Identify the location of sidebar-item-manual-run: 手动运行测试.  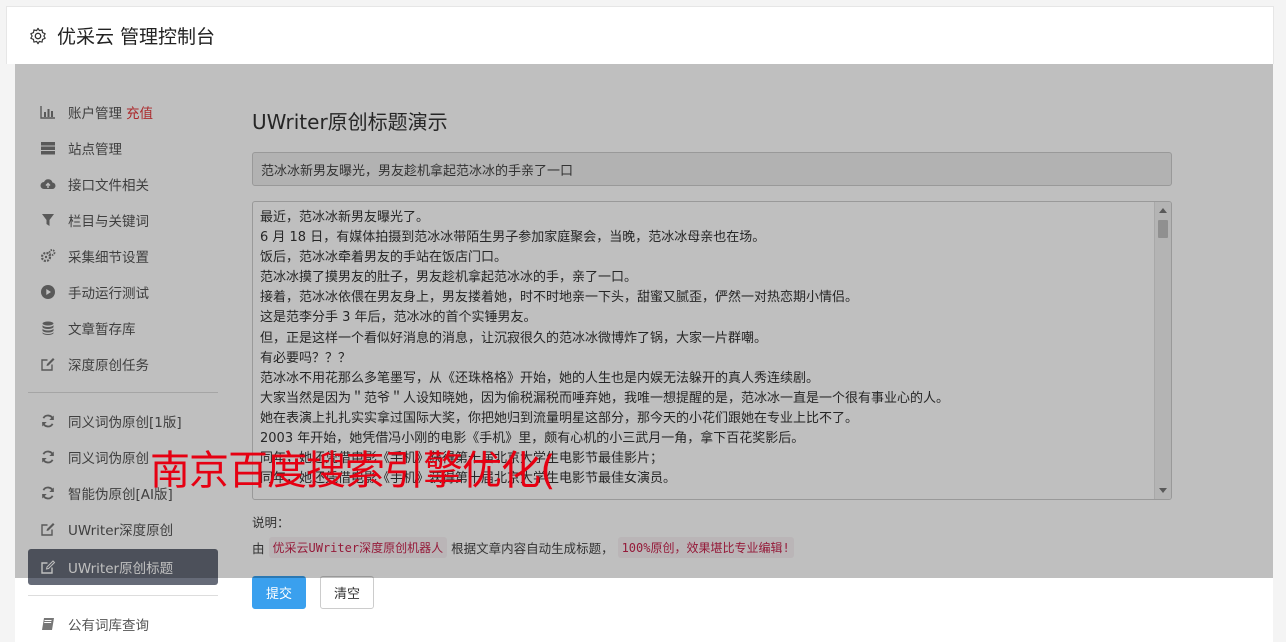
(123, 292).